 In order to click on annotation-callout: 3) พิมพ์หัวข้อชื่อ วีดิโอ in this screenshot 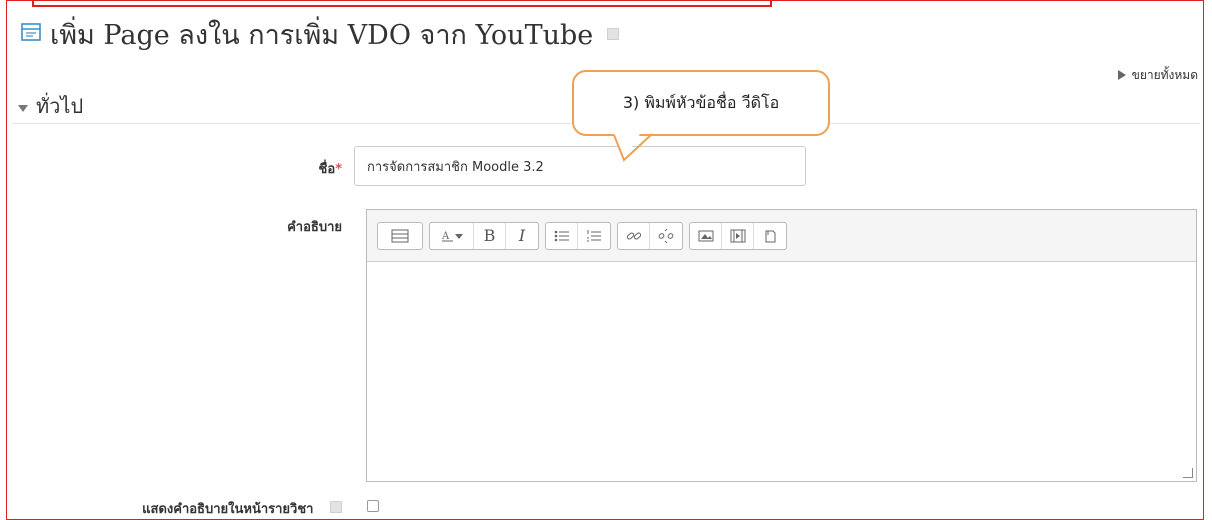, I will do `click(701, 103)`.